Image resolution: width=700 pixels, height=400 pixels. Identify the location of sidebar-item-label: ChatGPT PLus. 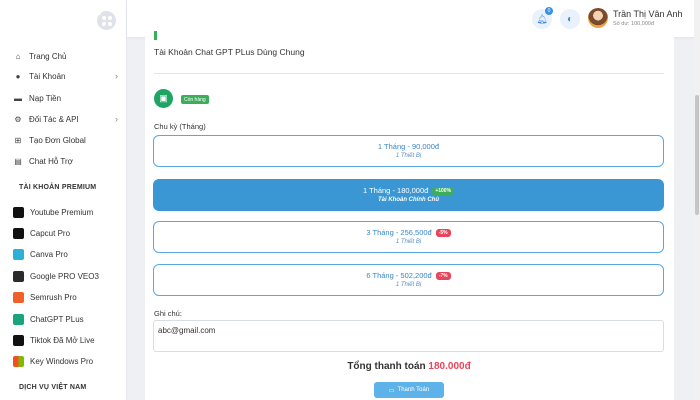
(57, 319).